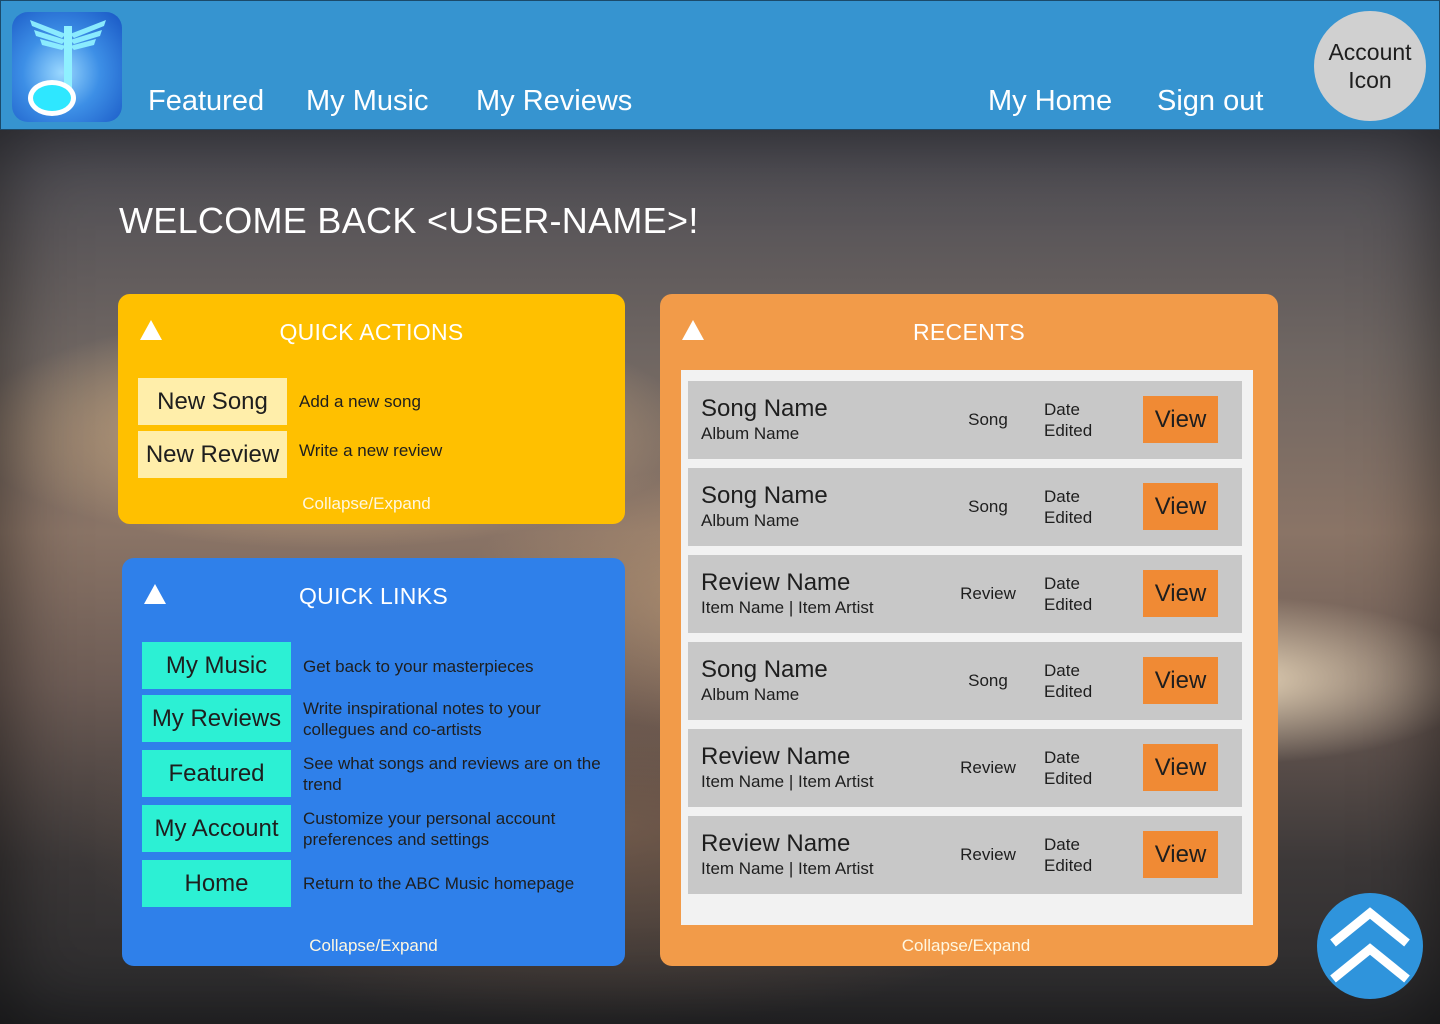 The height and width of the screenshot is (1024, 1440). I want to click on new-review-button: New Review, so click(212, 454).